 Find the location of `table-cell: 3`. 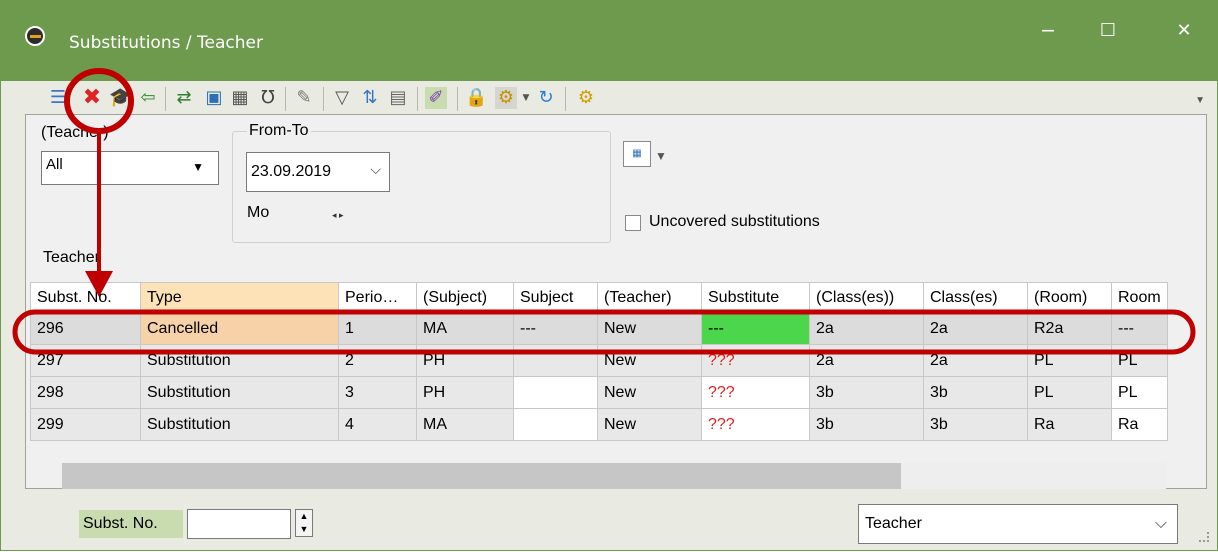

table-cell: 3 is located at coordinates (377, 392).